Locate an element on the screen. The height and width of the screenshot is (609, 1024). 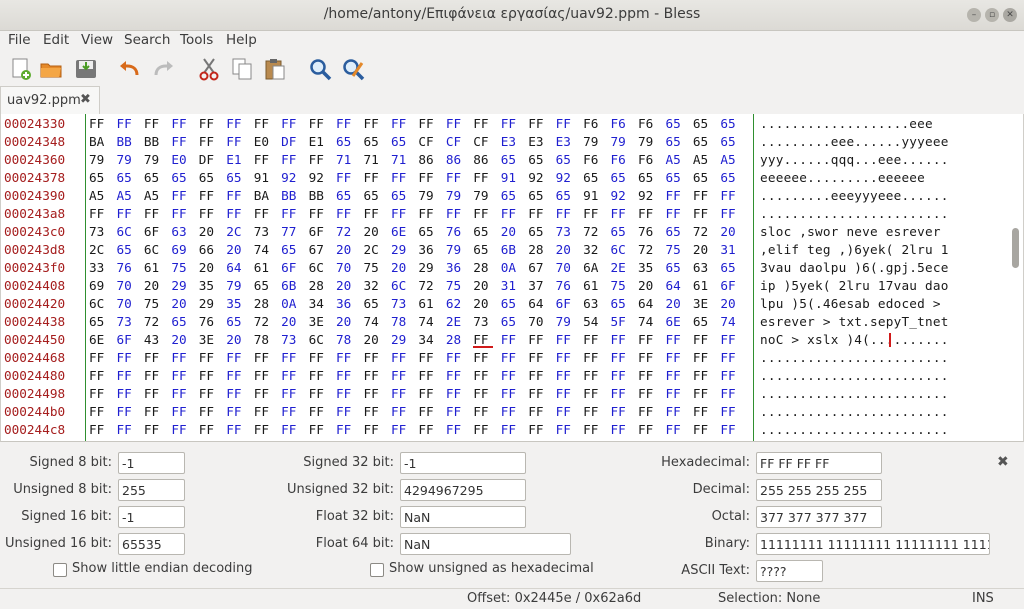
ascii-row: eeeeee.........eeeeee is located at coordinates (842, 178).